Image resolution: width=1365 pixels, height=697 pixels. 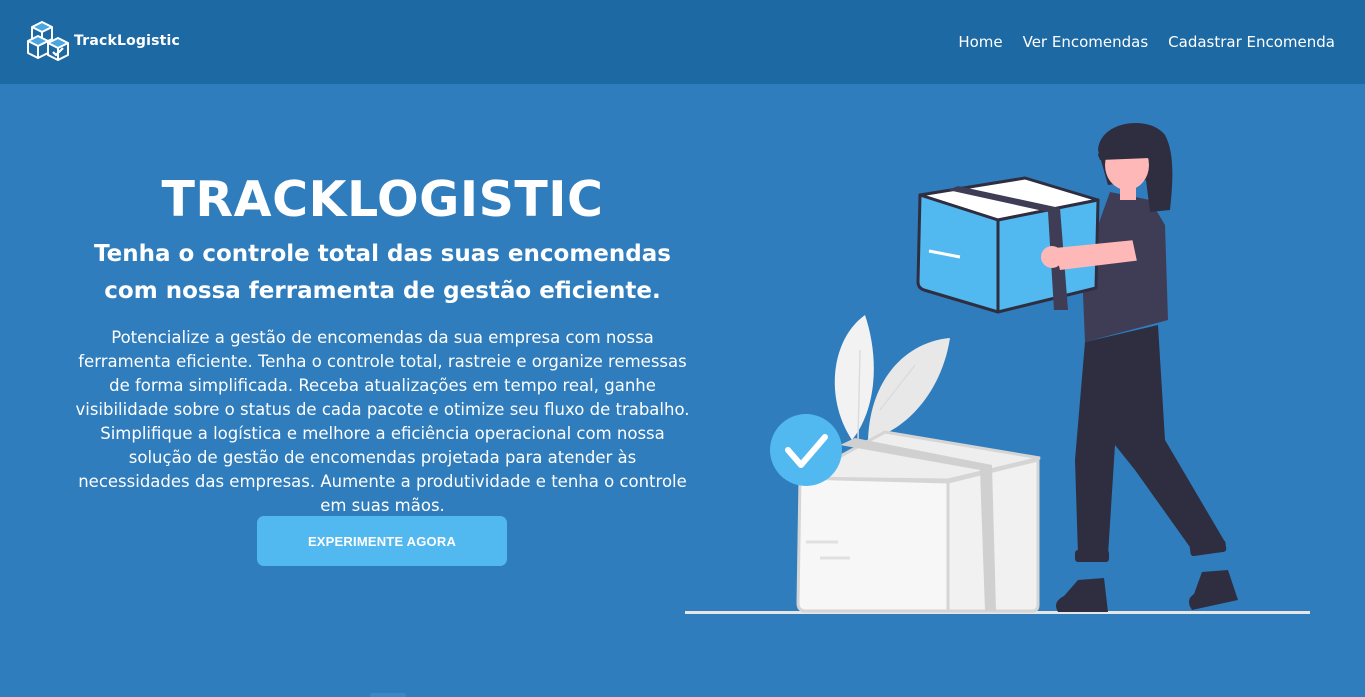 I want to click on main-nav: Home Ver Encomendas Cadastrar Encomenda, so click(x=1146, y=42).